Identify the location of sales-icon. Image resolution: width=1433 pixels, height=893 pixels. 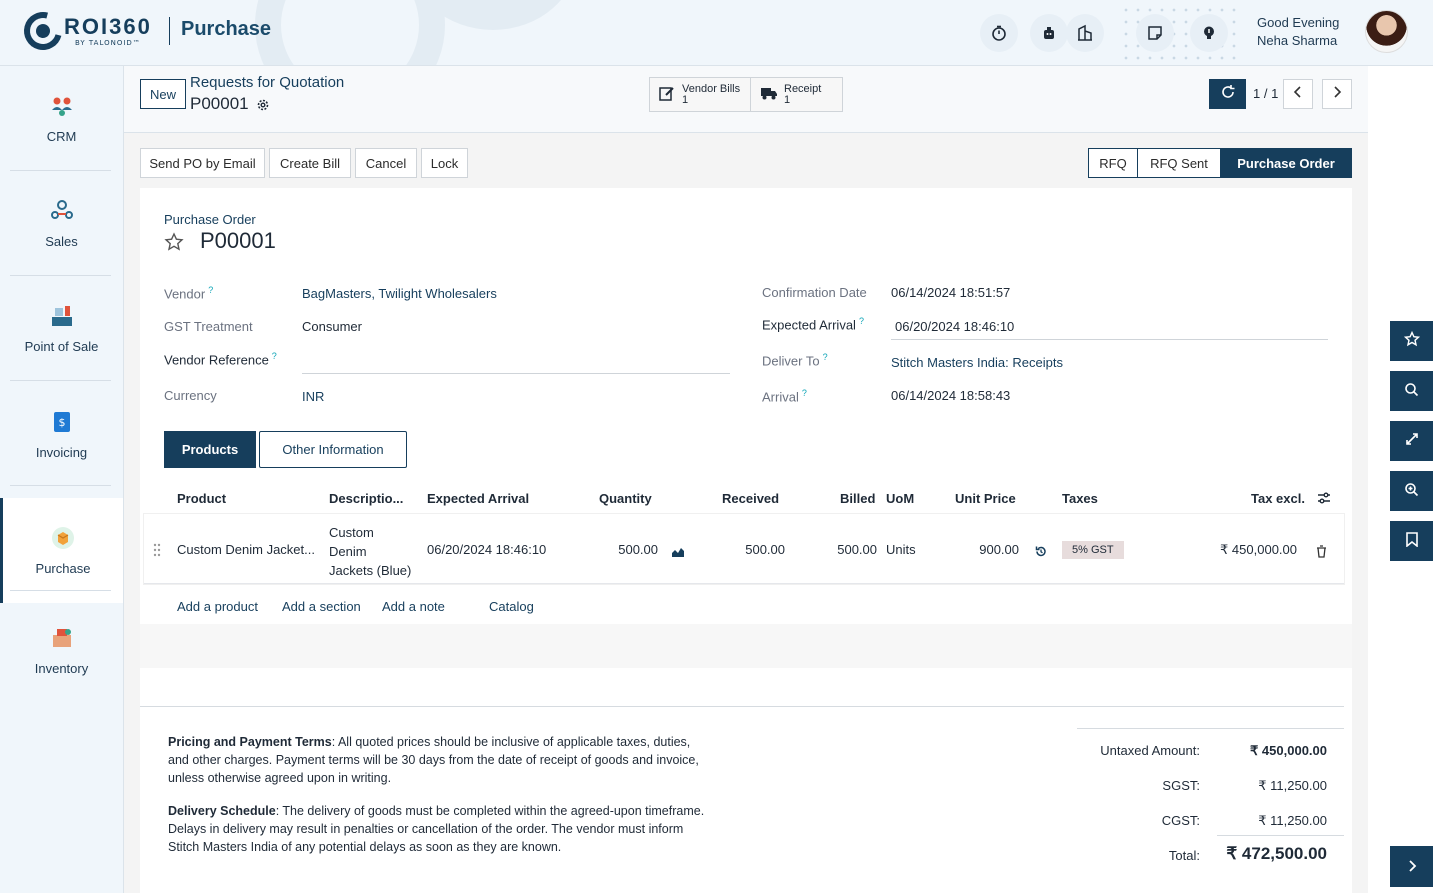
(62, 211).